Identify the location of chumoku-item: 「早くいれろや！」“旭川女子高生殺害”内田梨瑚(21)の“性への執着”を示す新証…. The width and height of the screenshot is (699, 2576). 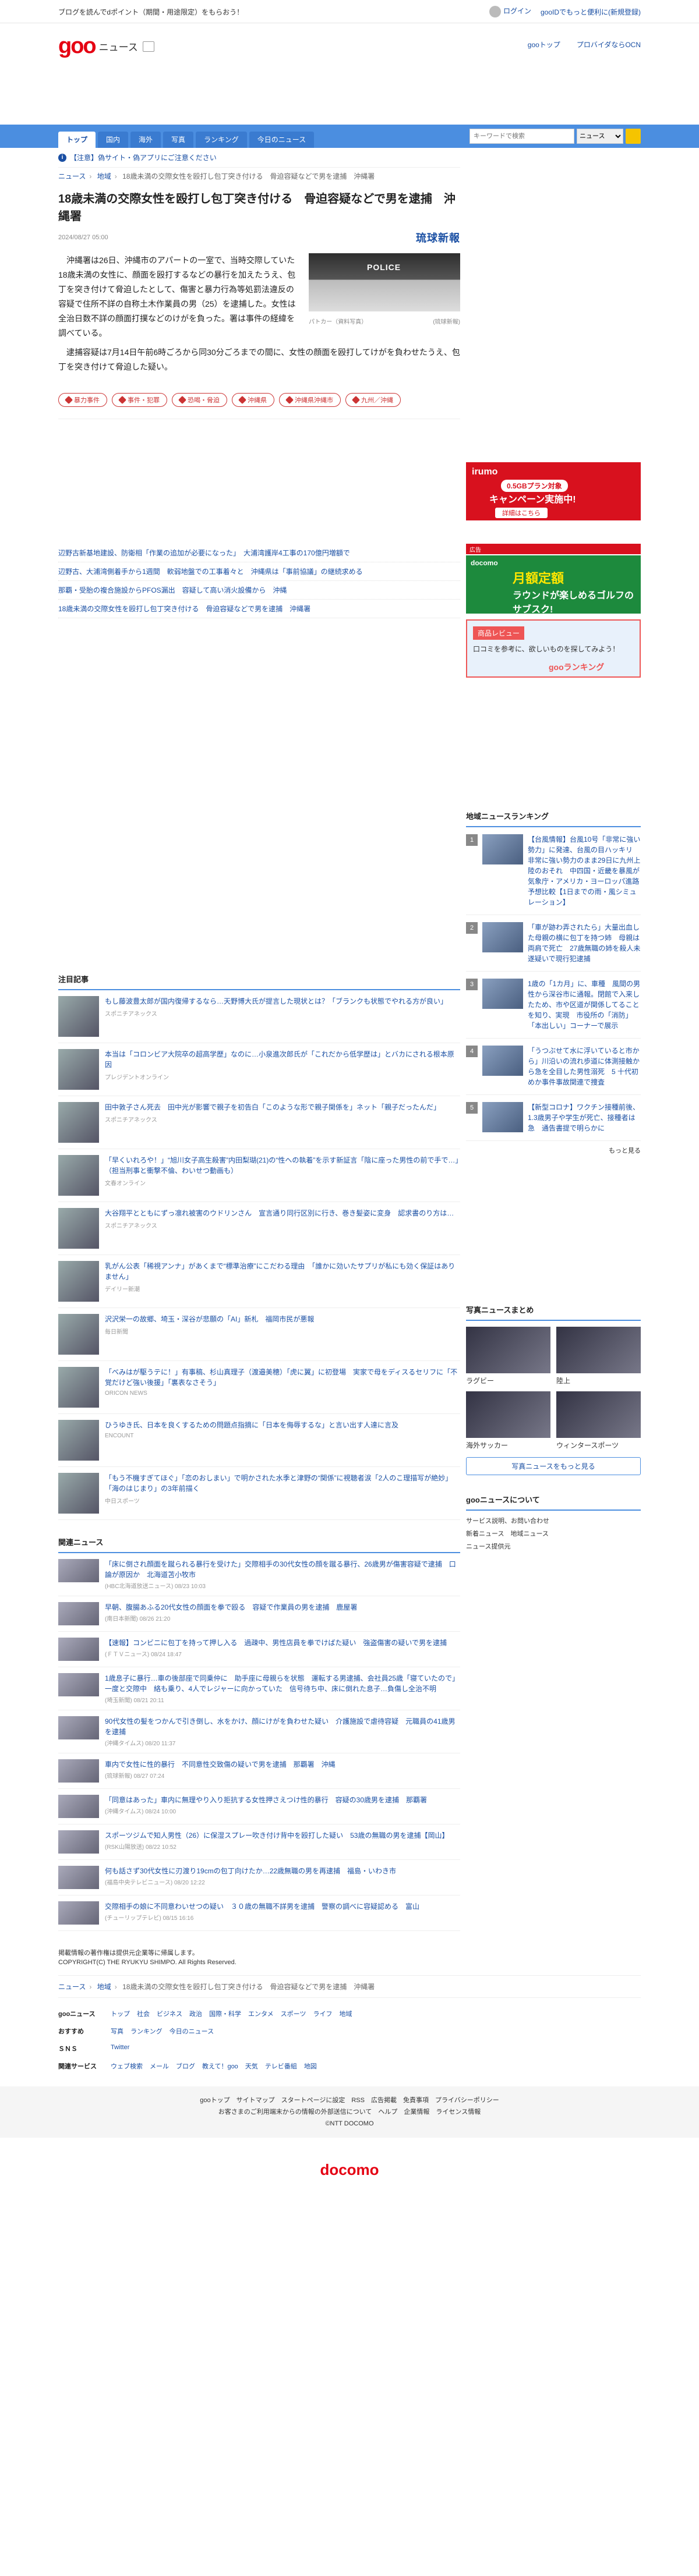
(259, 1175).